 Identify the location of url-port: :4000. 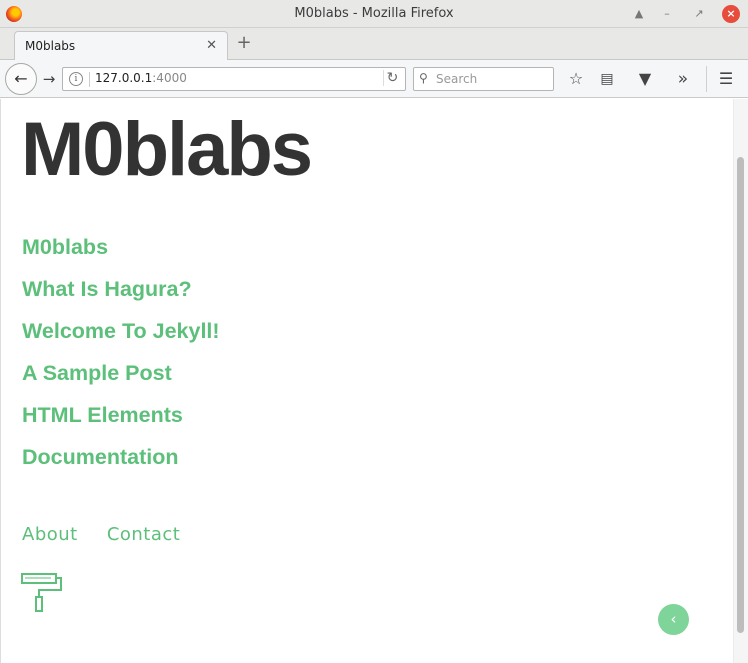
(169, 78).